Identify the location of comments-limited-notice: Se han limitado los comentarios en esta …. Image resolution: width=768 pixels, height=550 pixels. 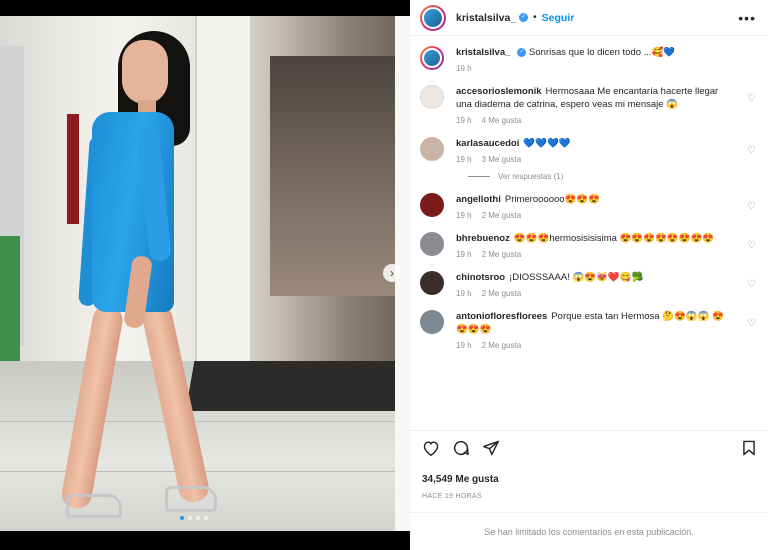
(589, 524).